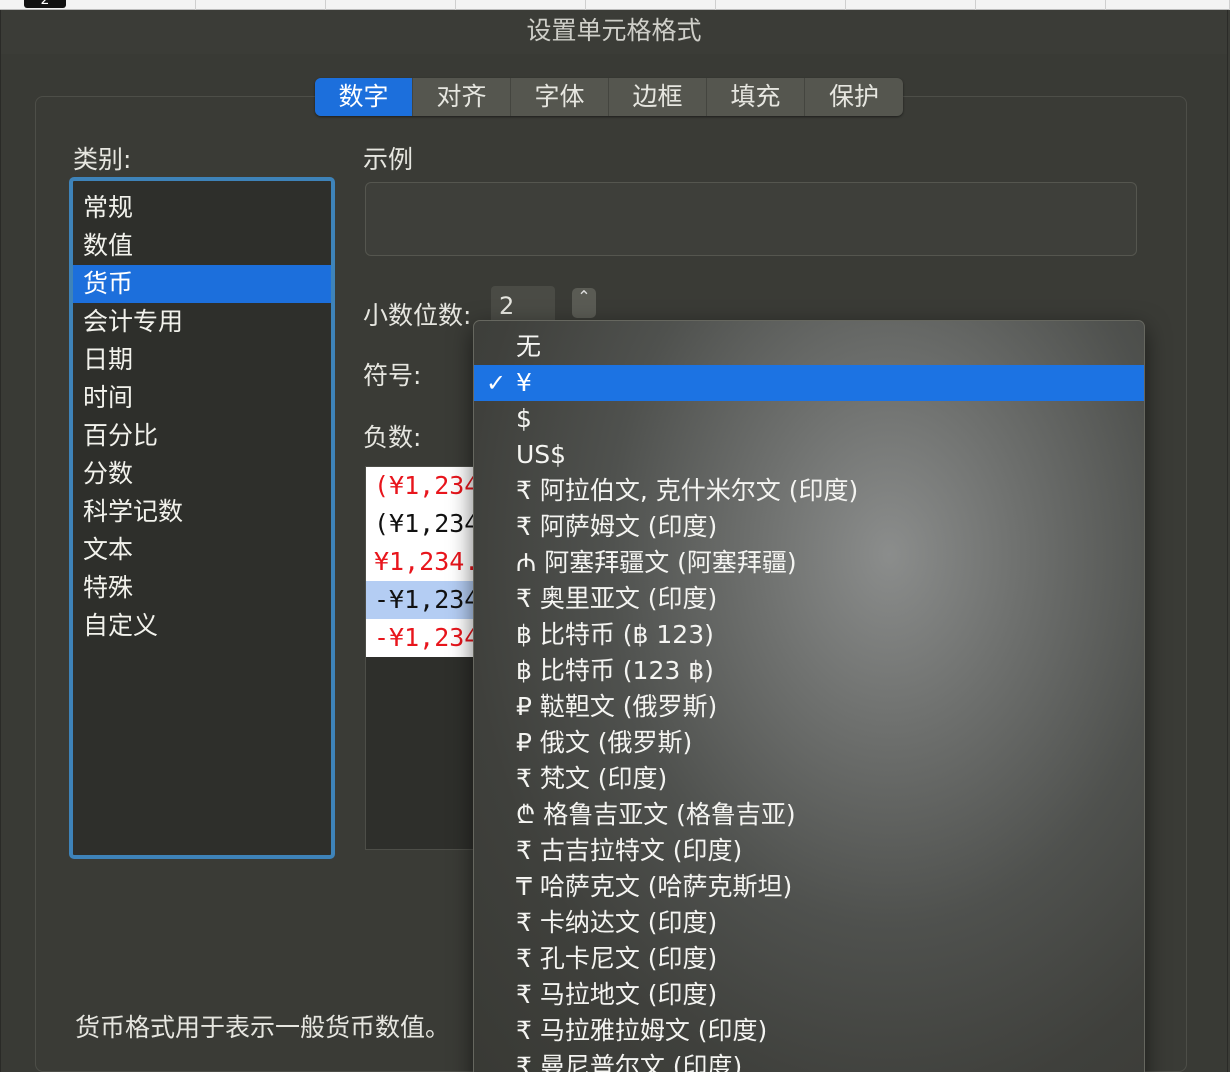 The width and height of the screenshot is (1230, 1072). What do you see at coordinates (809, 599) in the screenshot?
I see `currency-symbol-option: ₹ 奥里亚文 (印度)` at bounding box center [809, 599].